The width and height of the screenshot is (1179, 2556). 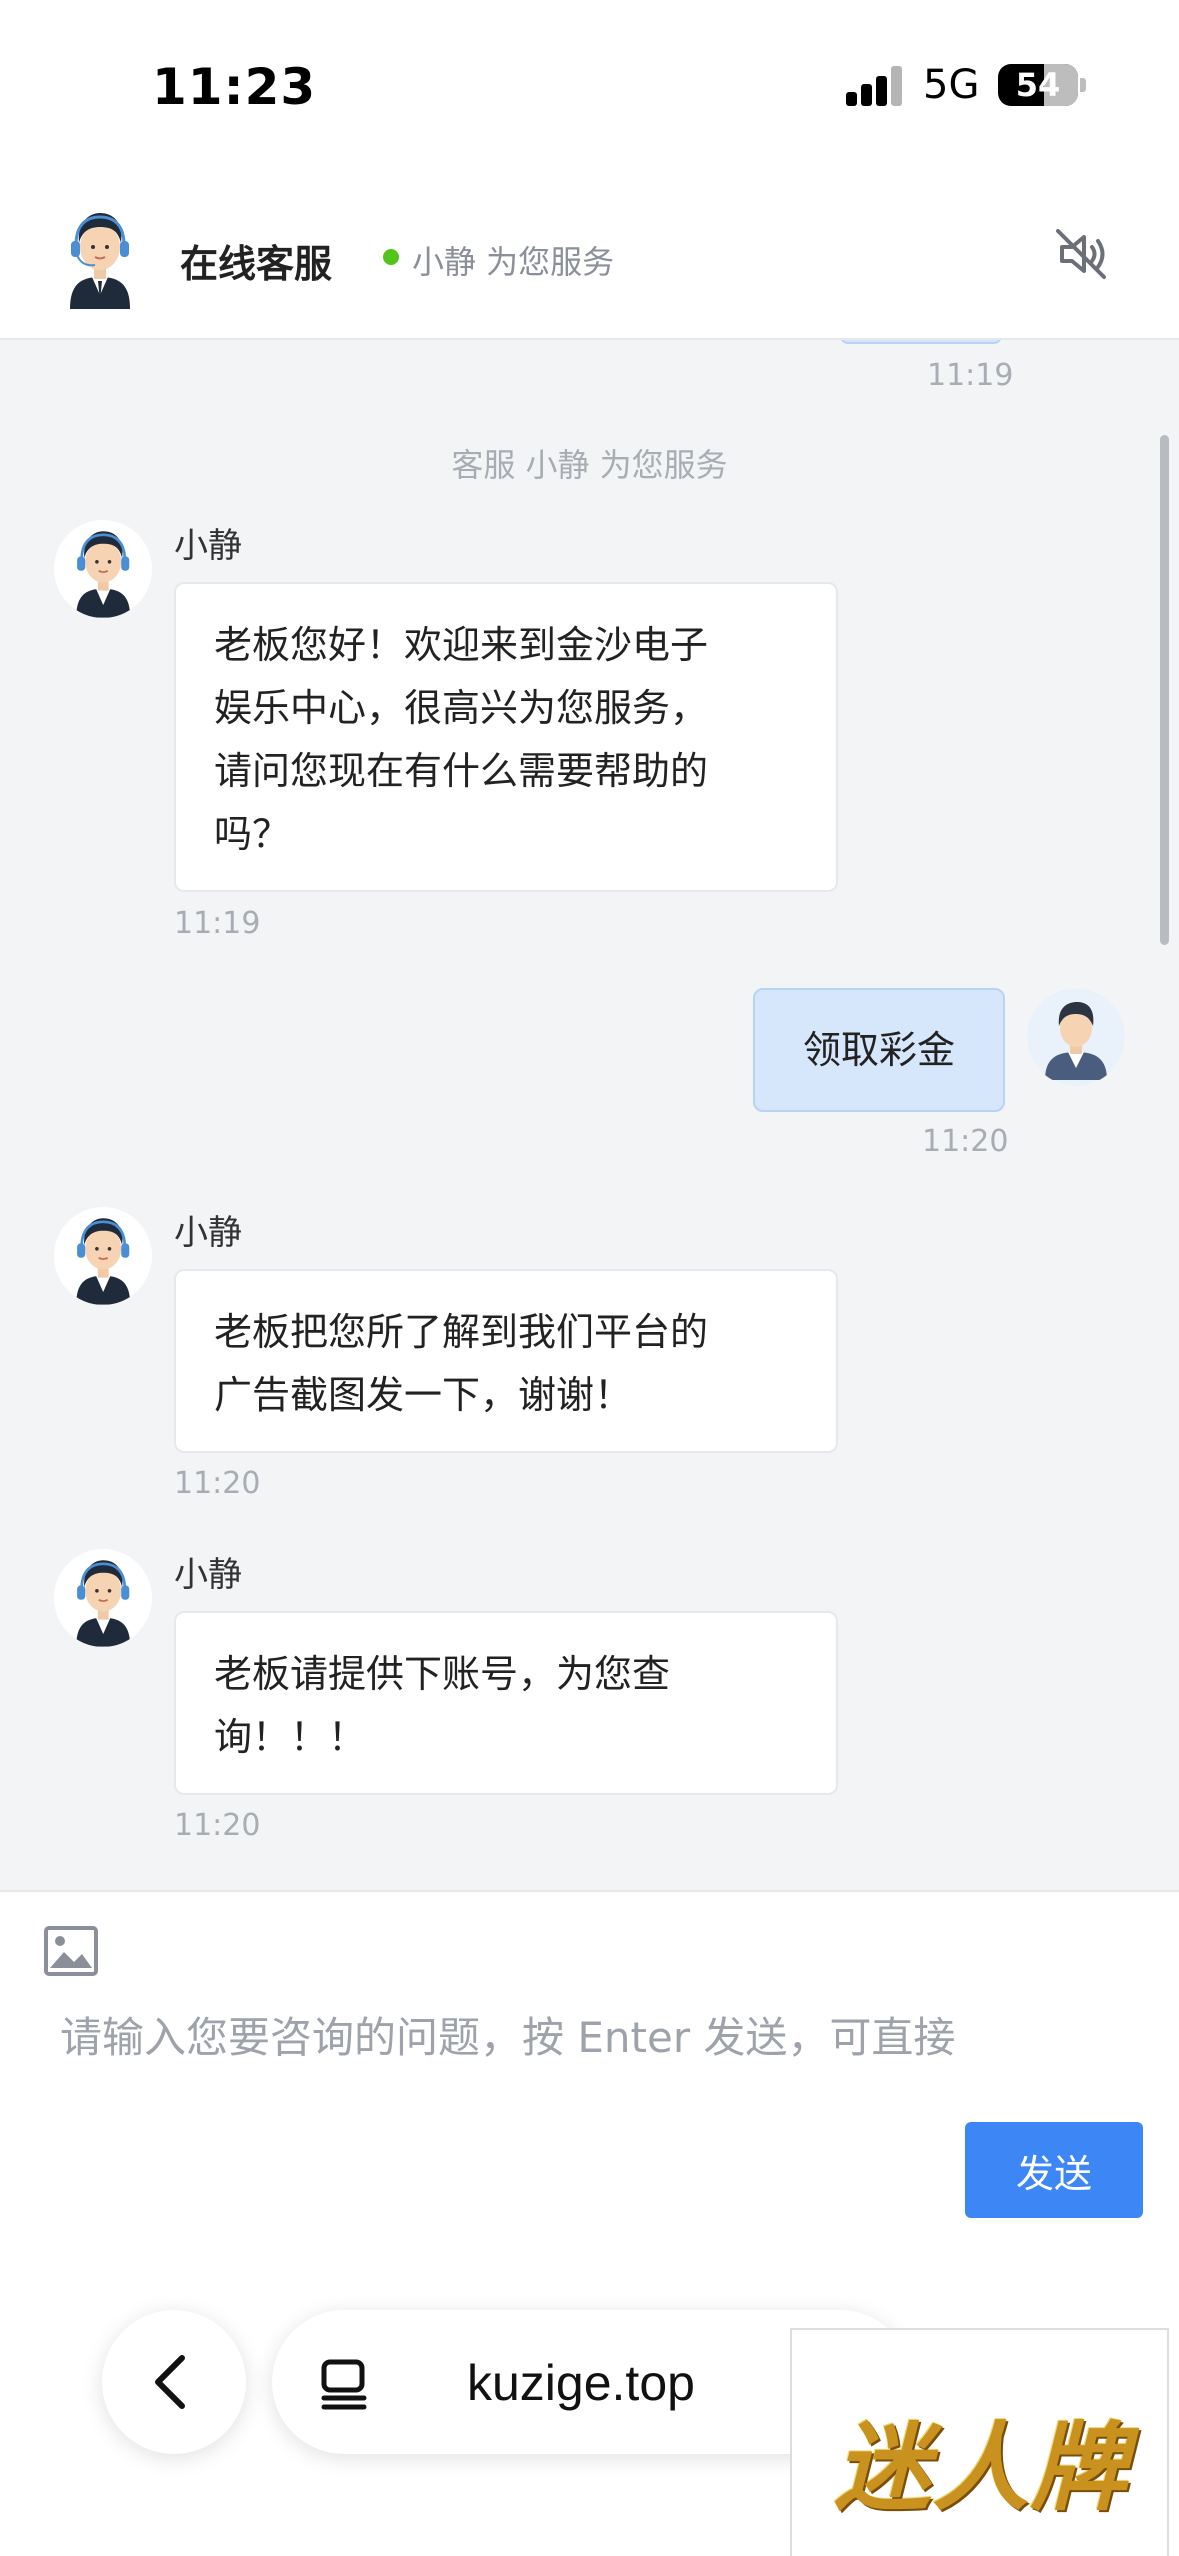 I want to click on network-label: 5G, so click(x=951, y=85).